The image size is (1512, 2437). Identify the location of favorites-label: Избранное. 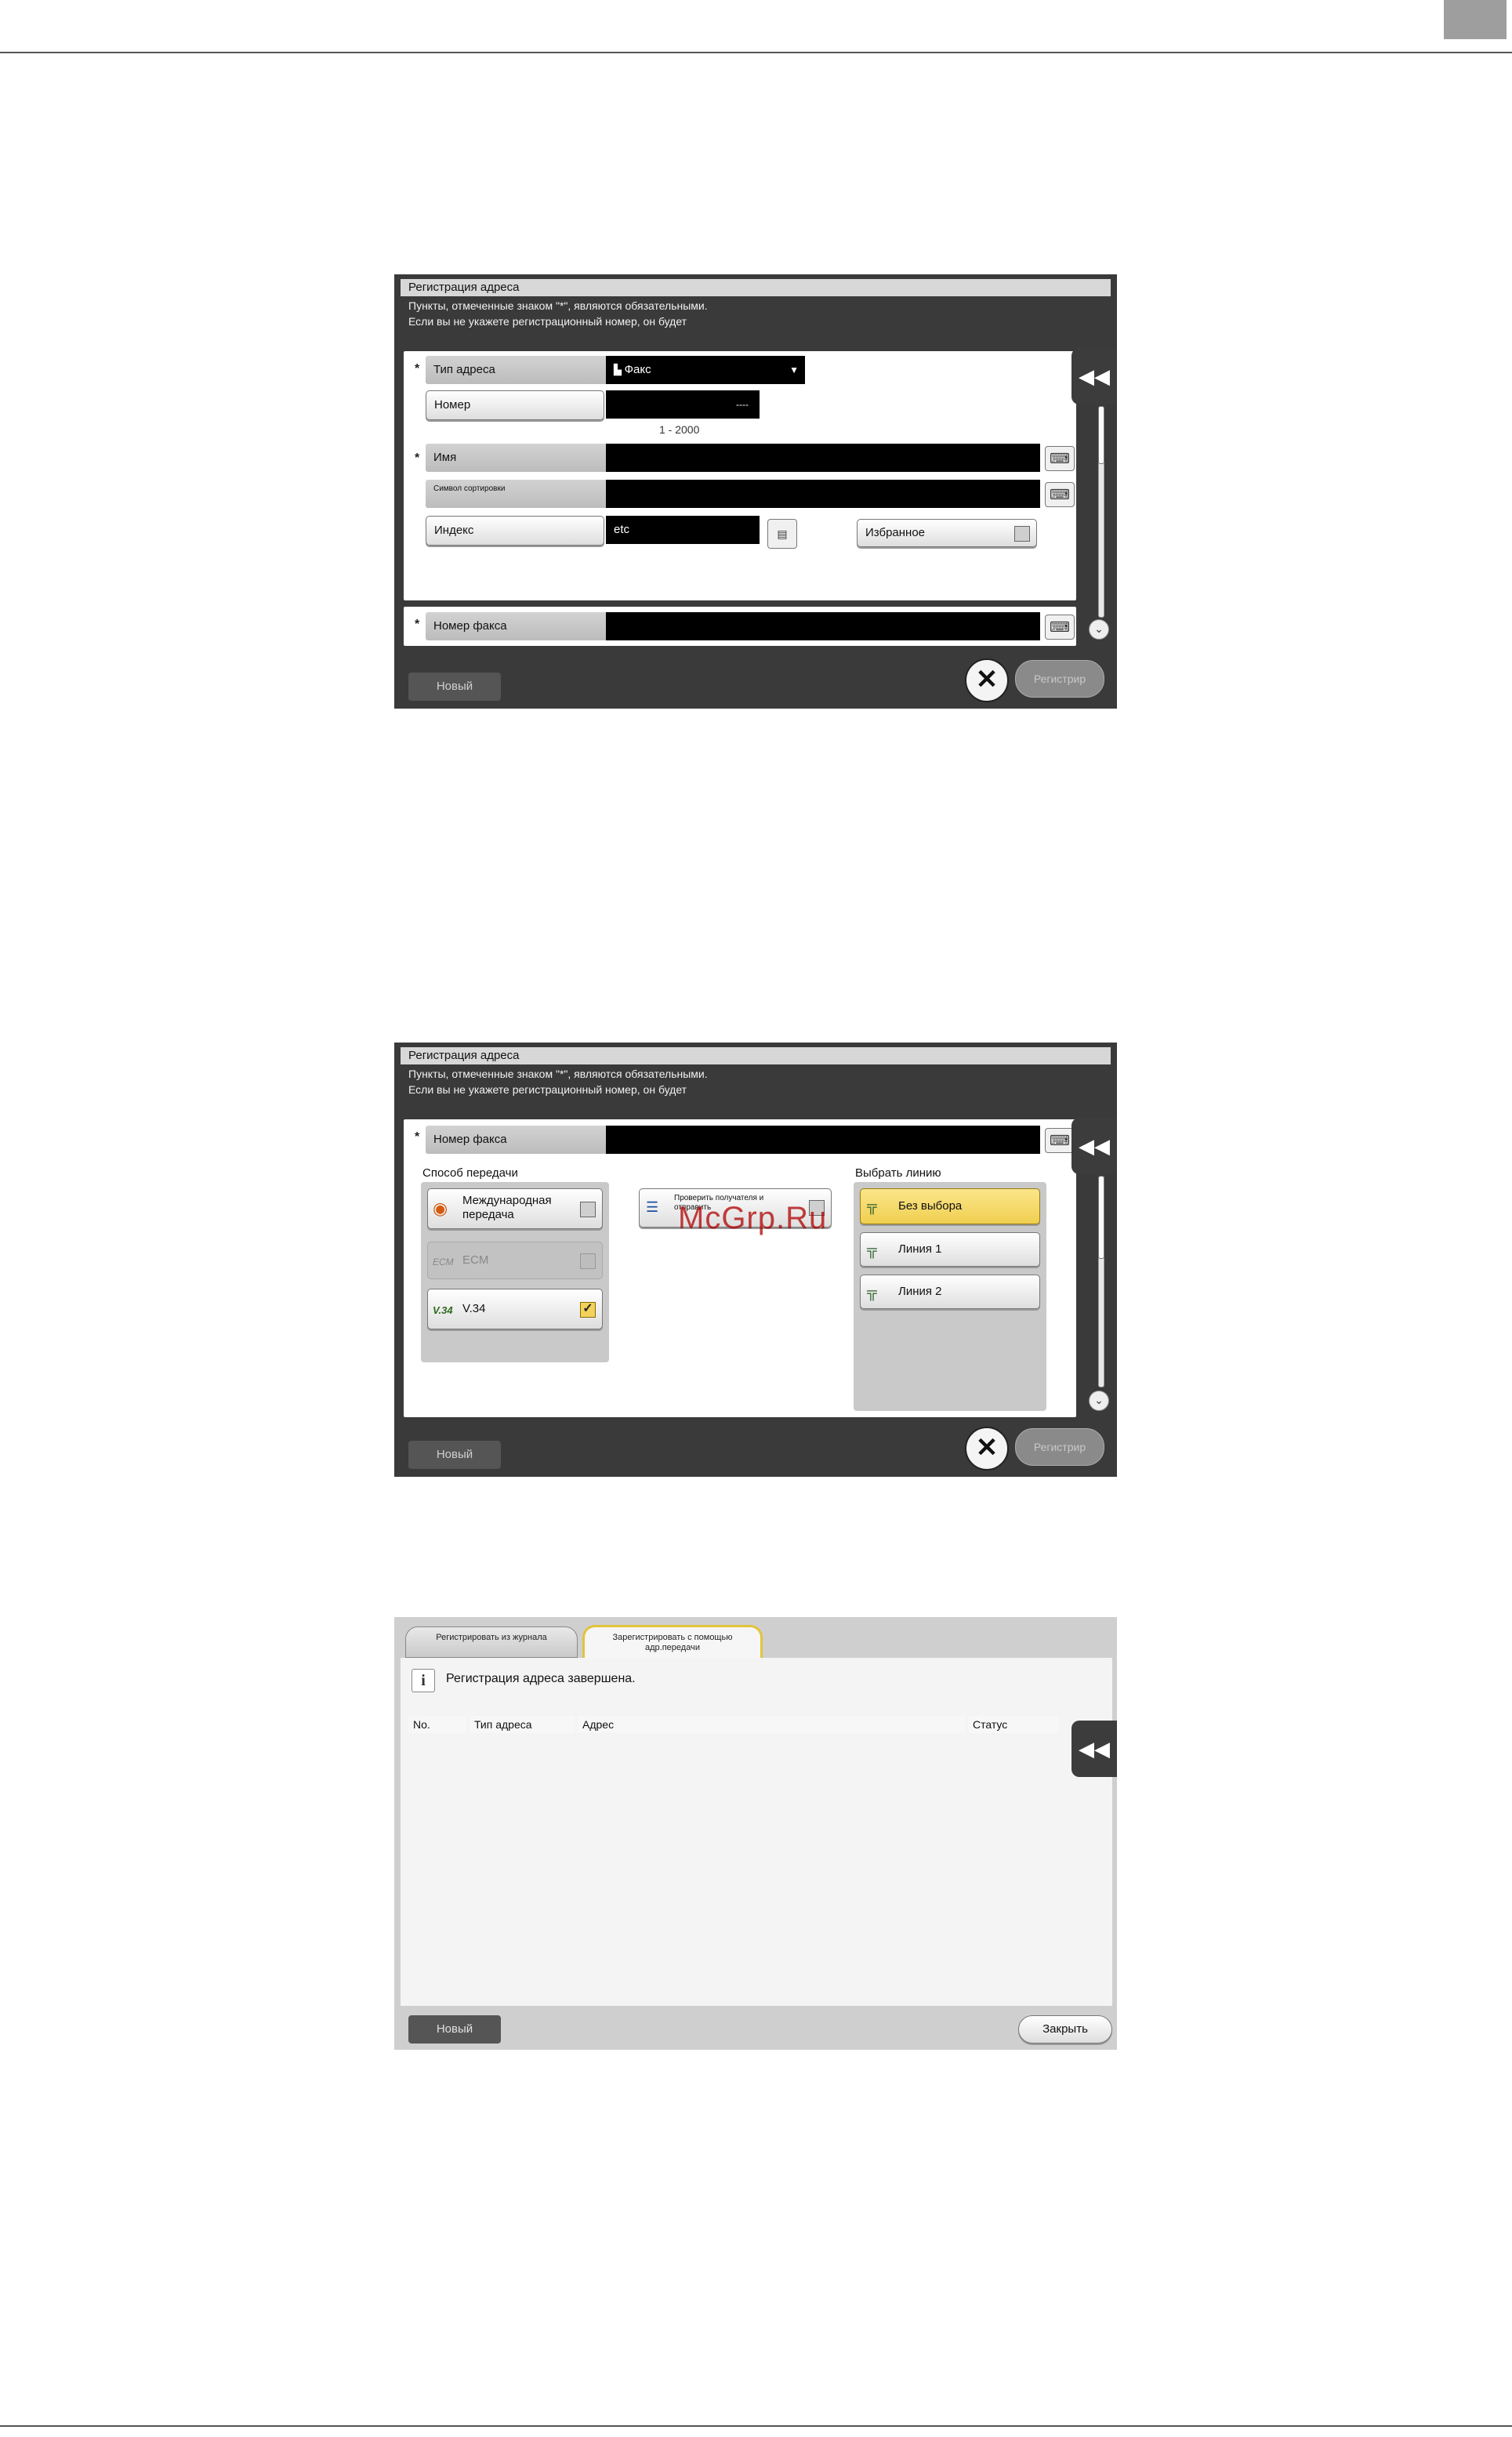
(895, 532).